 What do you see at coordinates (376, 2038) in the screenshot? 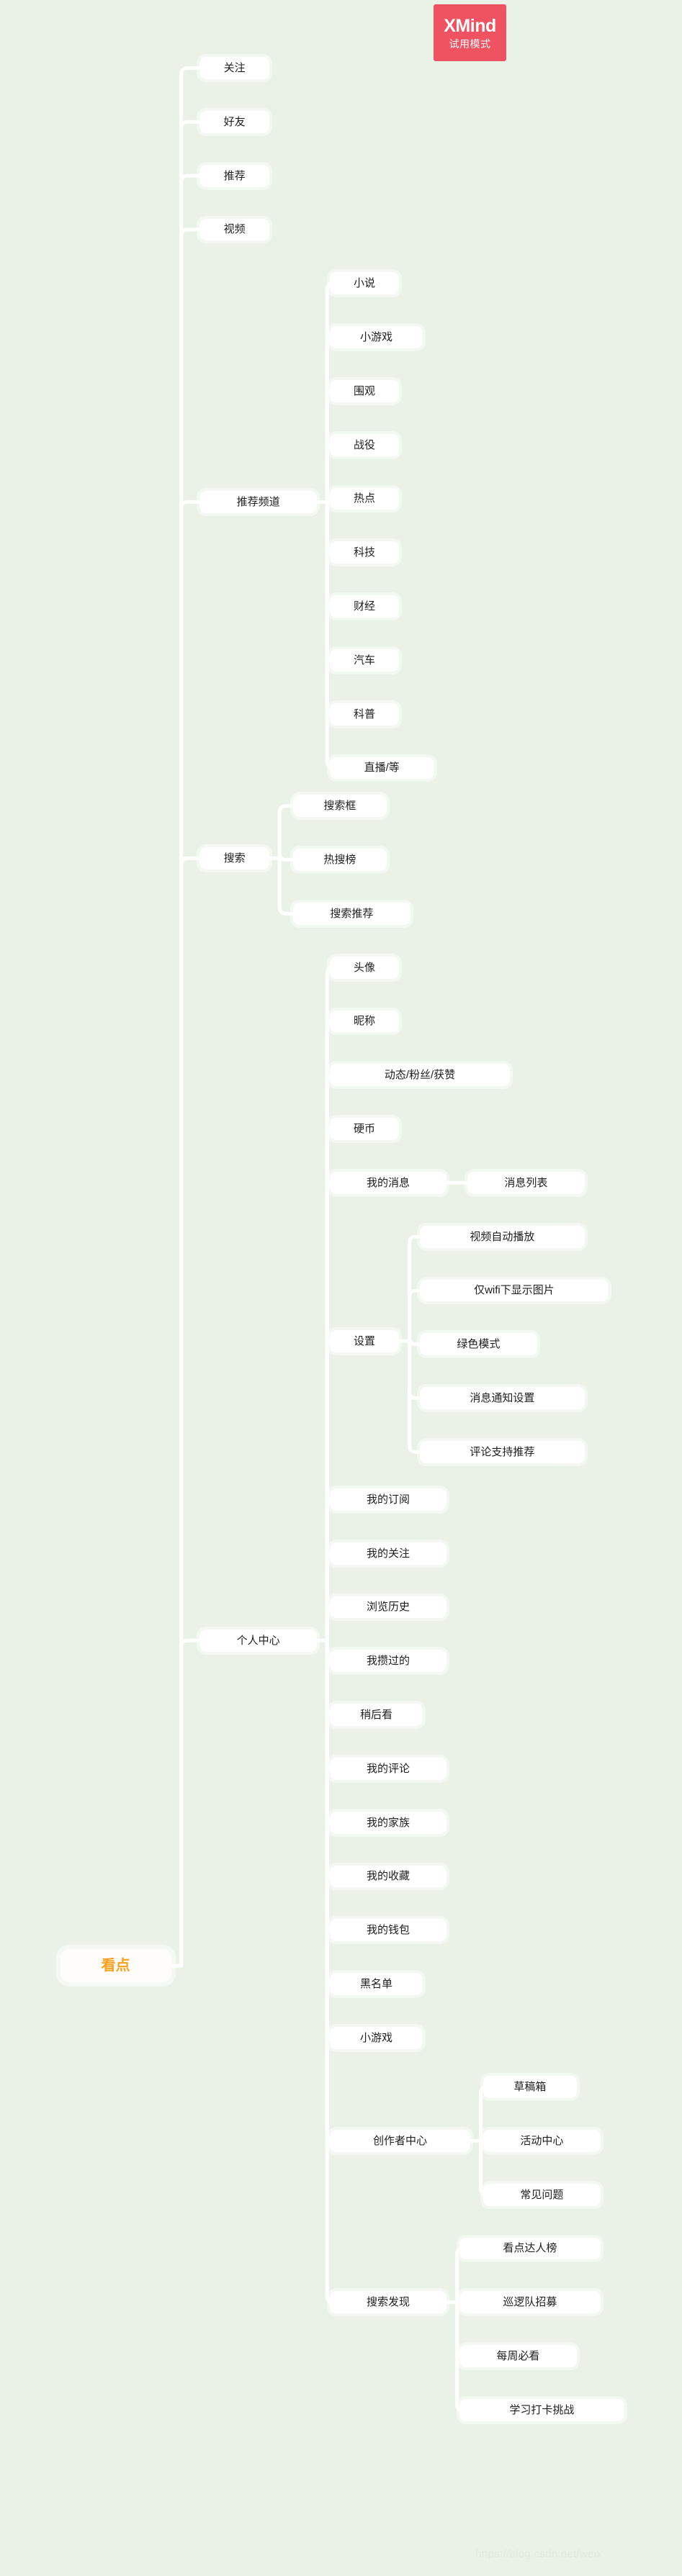
I see `node-xyx2: 小游戏` at bounding box center [376, 2038].